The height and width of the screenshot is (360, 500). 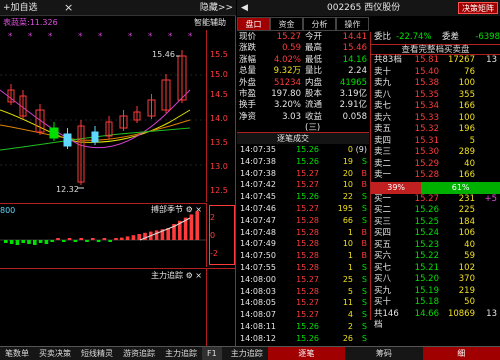 What do you see at coordinates (20, 8) in the screenshot?
I see `add-watchlist-button: +加自选` at bounding box center [20, 8].